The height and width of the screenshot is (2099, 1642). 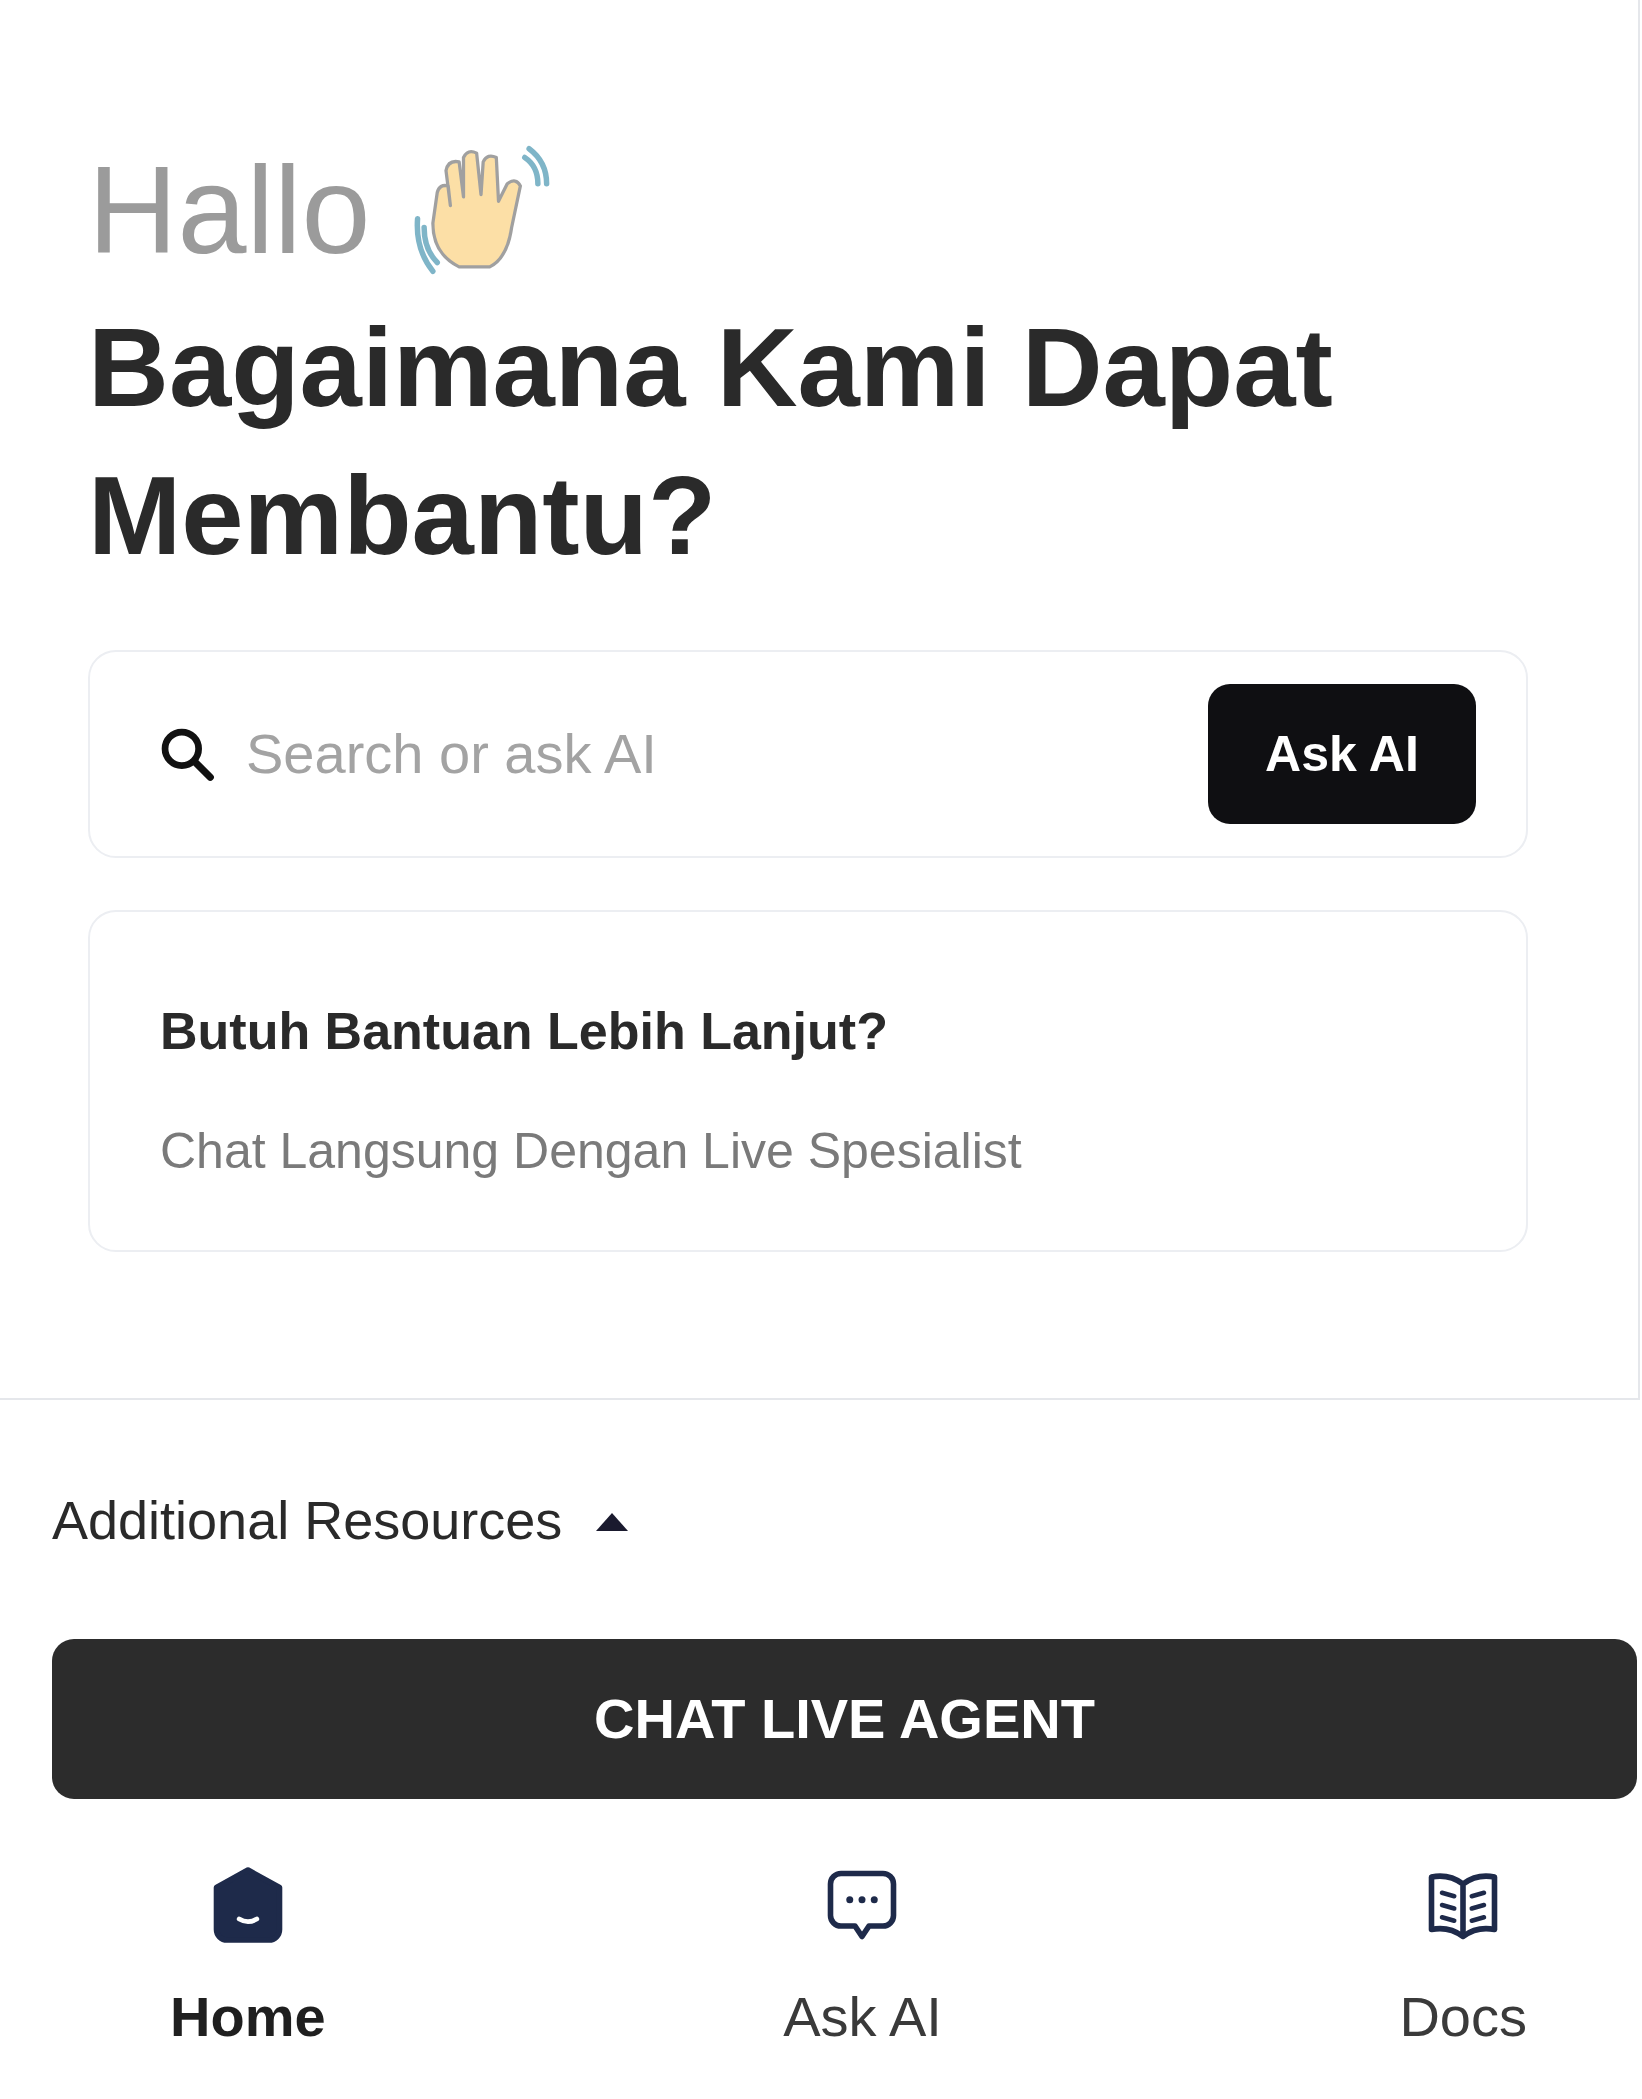 I want to click on help-card-subtitle: Chat Langsung Dengan Live Spesialist, so click(x=591, y=1151).